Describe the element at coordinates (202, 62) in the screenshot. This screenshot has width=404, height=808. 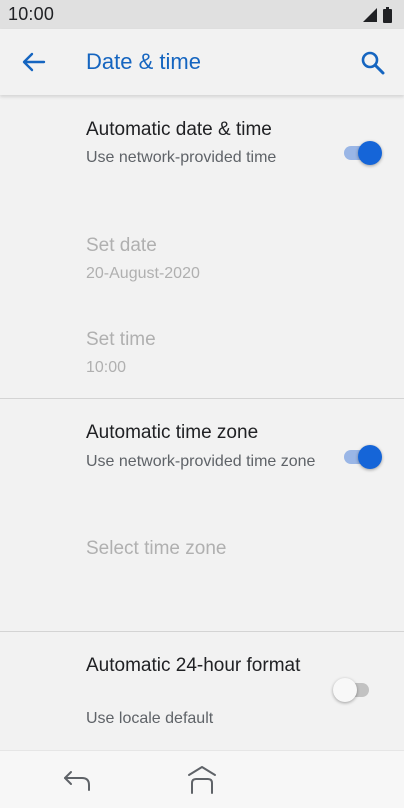
I see `app-bar: Date & time` at that location.